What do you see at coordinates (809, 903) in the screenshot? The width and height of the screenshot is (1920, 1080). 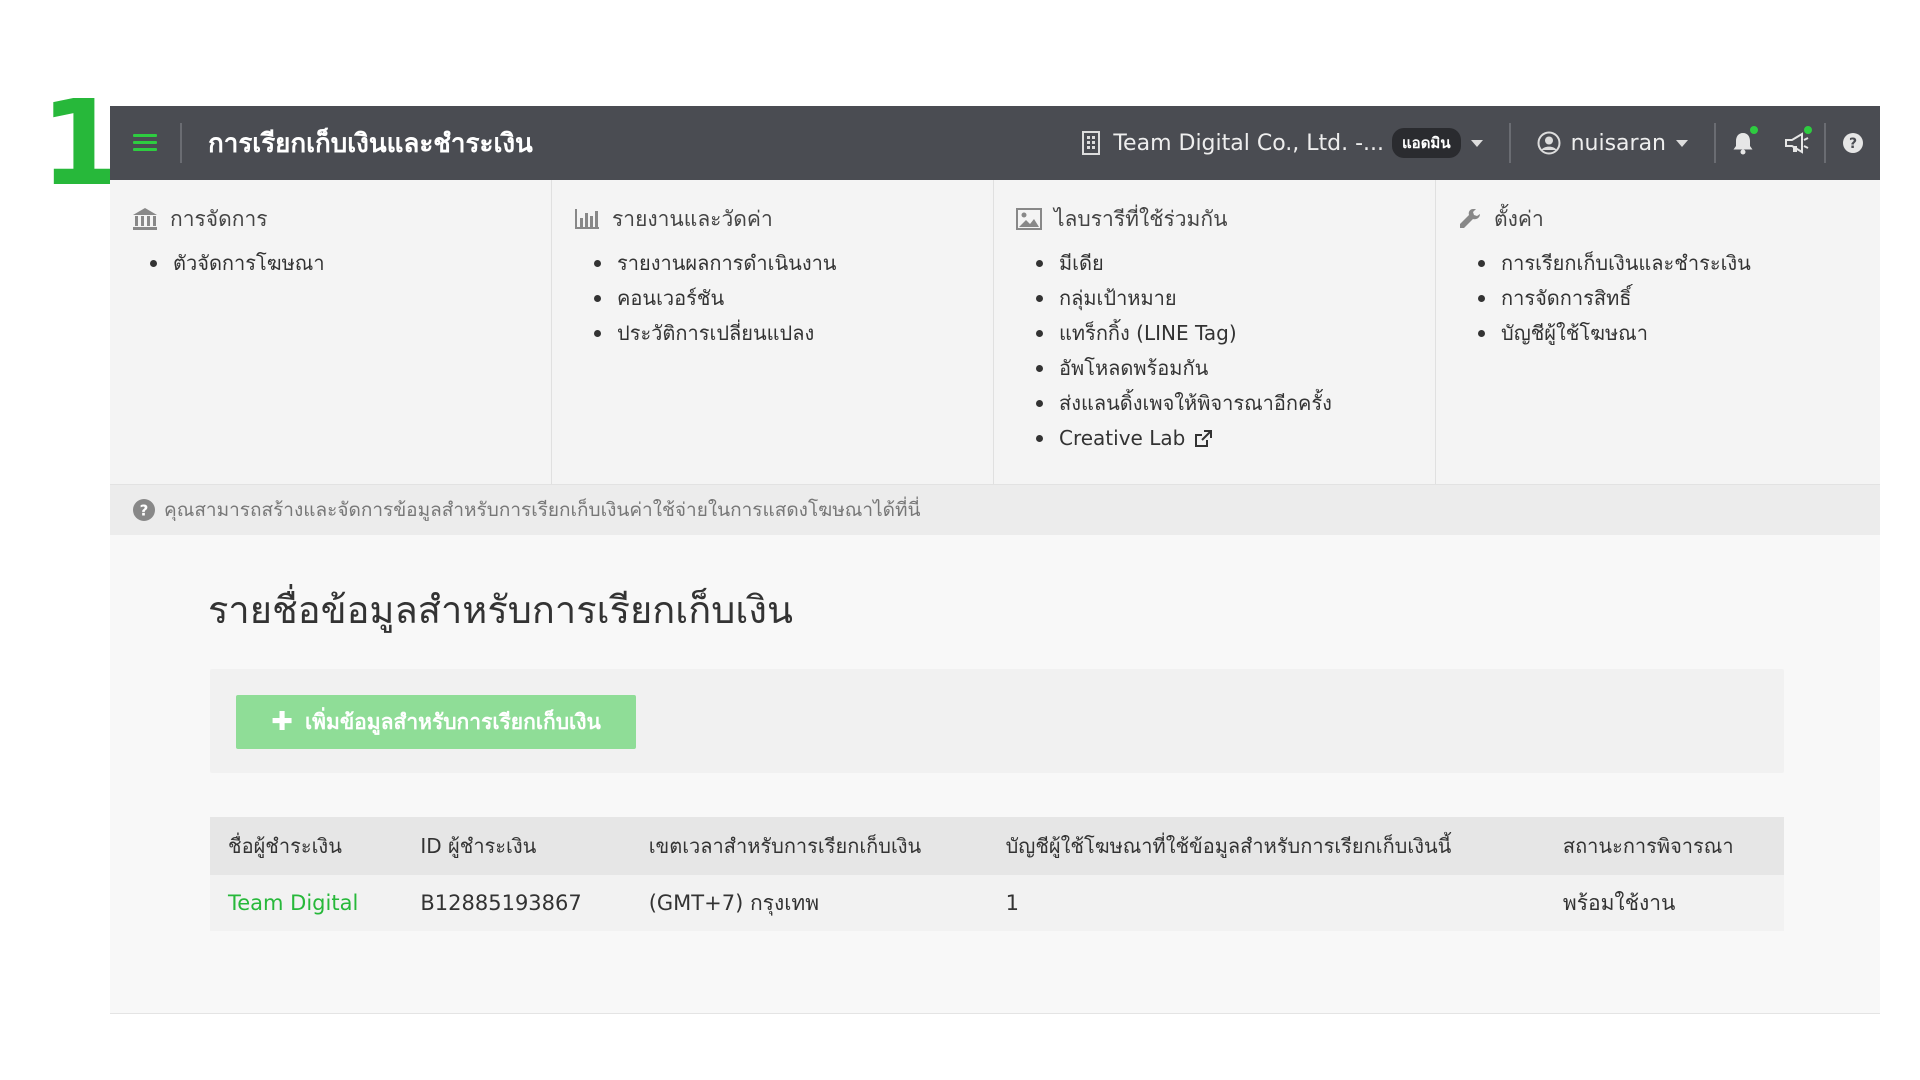 I see `timezone-cell: (GMT+7) กรุงเทพ` at bounding box center [809, 903].